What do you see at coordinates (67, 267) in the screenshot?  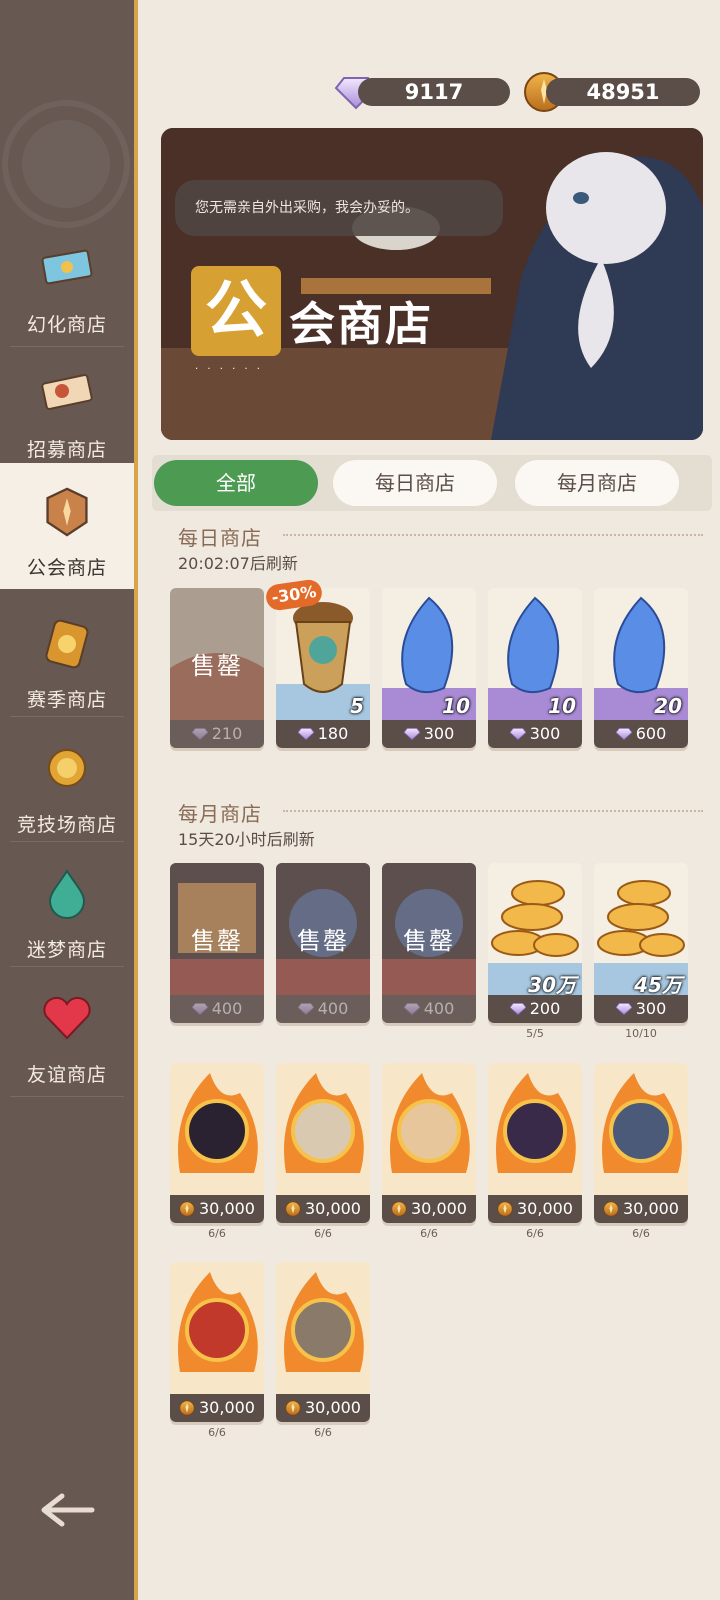 I see `ticket-icon` at bounding box center [67, 267].